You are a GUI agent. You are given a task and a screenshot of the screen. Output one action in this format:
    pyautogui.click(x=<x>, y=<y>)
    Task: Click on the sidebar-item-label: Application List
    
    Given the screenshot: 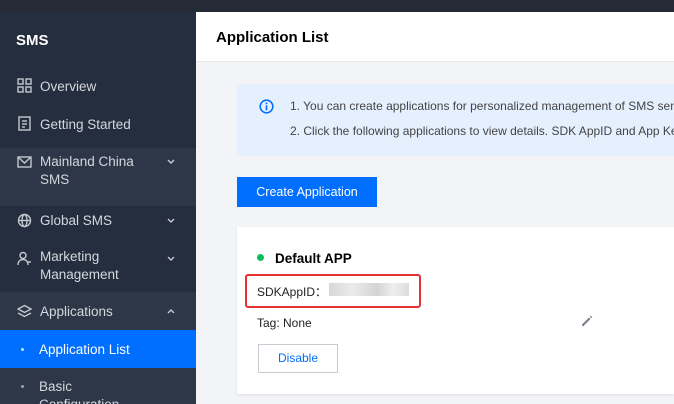 What is the action you would take?
    pyautogui.click(x=84, y=349)
    